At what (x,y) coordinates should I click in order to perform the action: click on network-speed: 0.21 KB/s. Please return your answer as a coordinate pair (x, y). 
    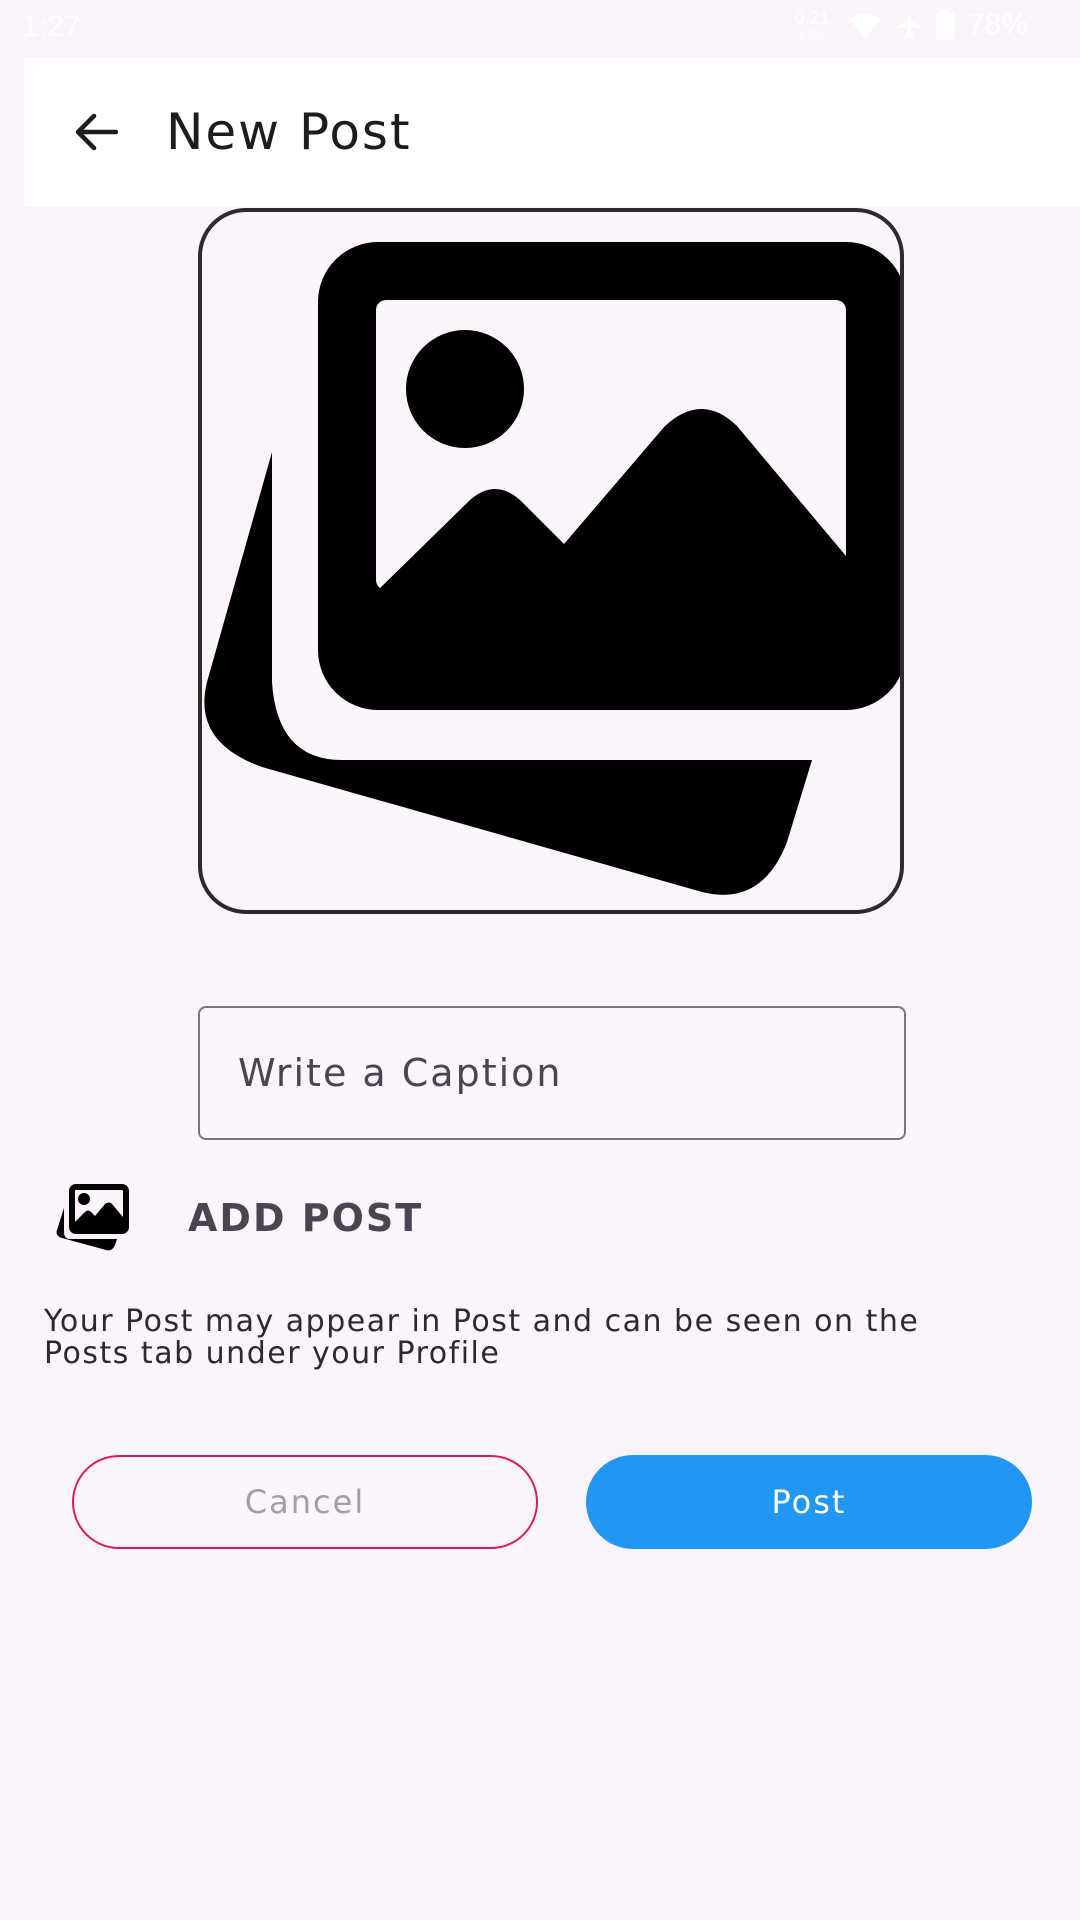
    Looking at the image, I should click on (812, 25).